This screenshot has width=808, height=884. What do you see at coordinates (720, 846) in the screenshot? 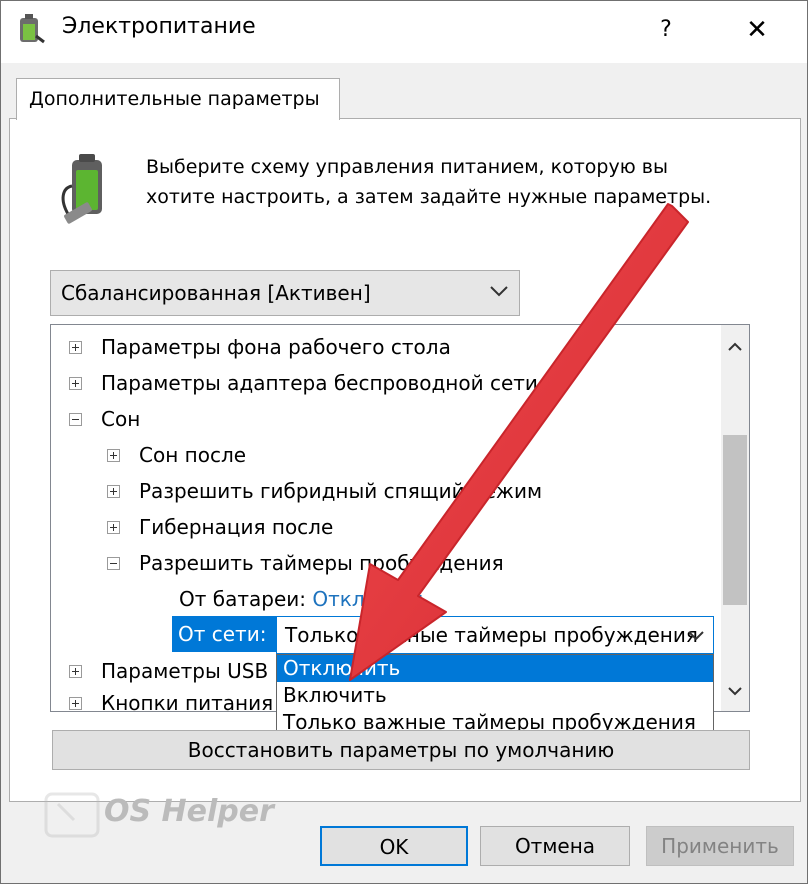
I see `apply-button: Применить` at bounding box center [720, 846].